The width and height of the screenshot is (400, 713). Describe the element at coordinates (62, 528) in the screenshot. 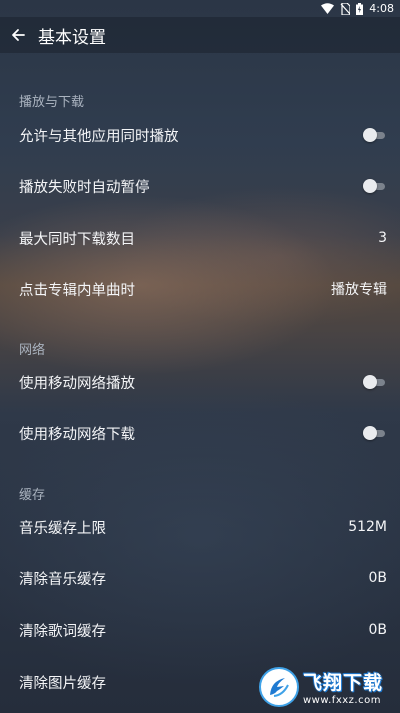

I see `setting-label: 音乐缓存上限` at that location.